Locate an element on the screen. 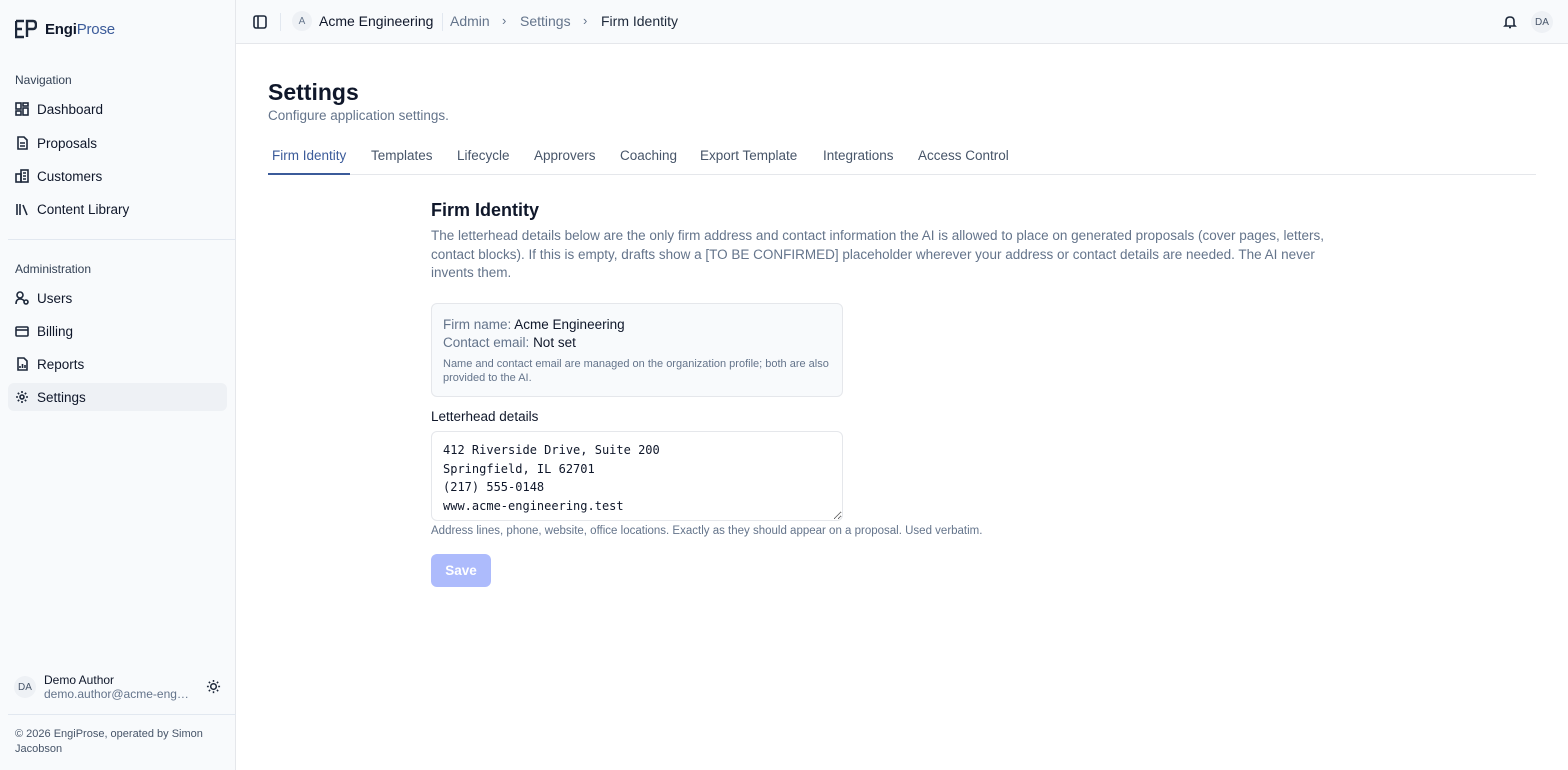  gear-icon is located at coordinates (22, 397).